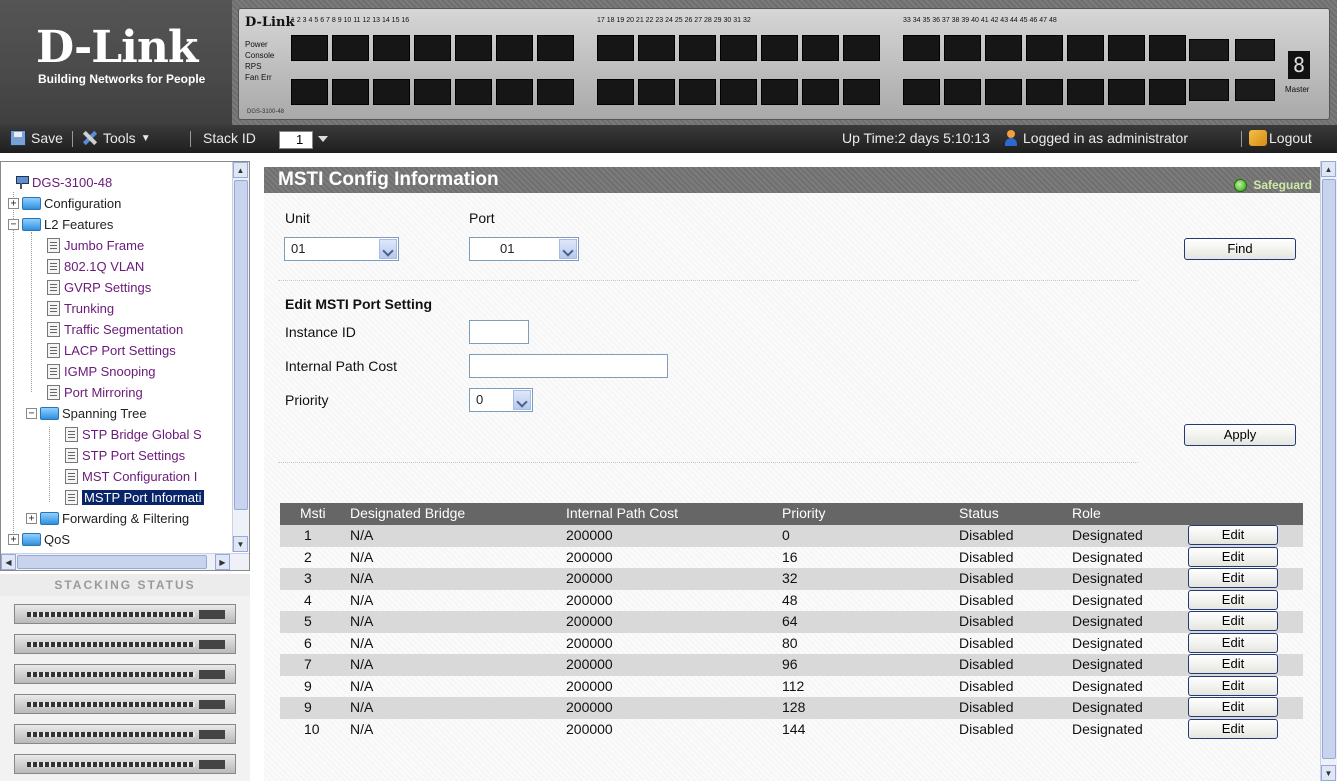 The height and width of the screenshot is (781, 1337). What do you see at coordinates (64, 203) in the screenshot?
I see `tree-item-configuration: + Configuration` at bounding box center [64, 203].